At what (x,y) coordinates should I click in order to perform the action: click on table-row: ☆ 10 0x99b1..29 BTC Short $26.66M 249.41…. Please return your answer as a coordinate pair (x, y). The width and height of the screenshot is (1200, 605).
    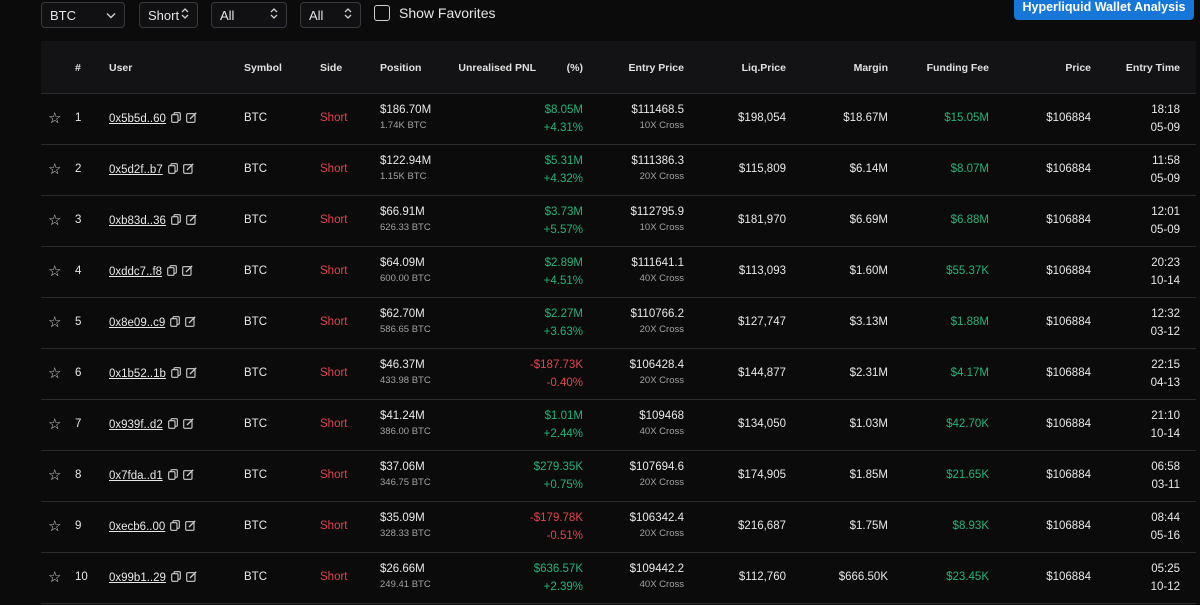
    Looking at the image, I should click on (618, 578).